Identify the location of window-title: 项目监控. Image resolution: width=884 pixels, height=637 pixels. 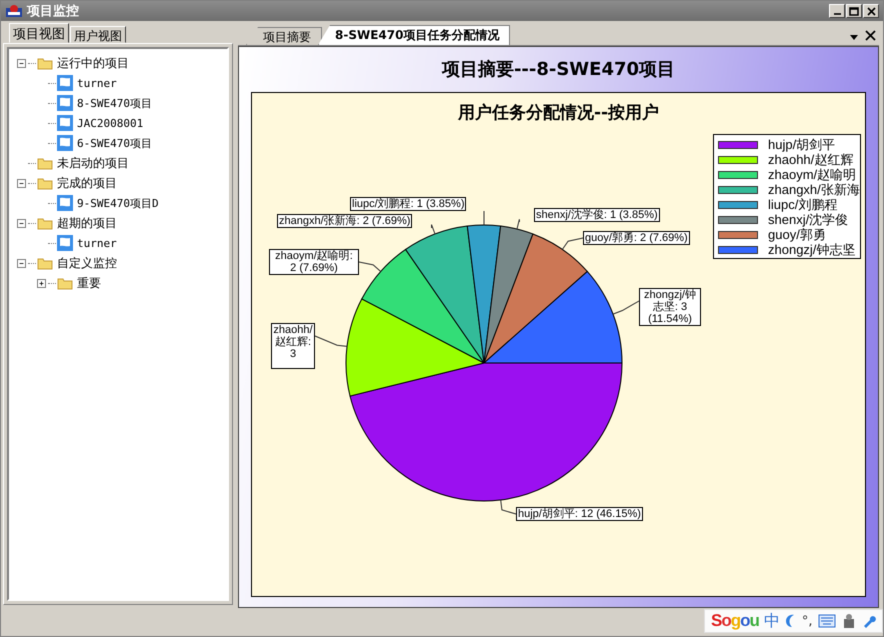
(53, 11).